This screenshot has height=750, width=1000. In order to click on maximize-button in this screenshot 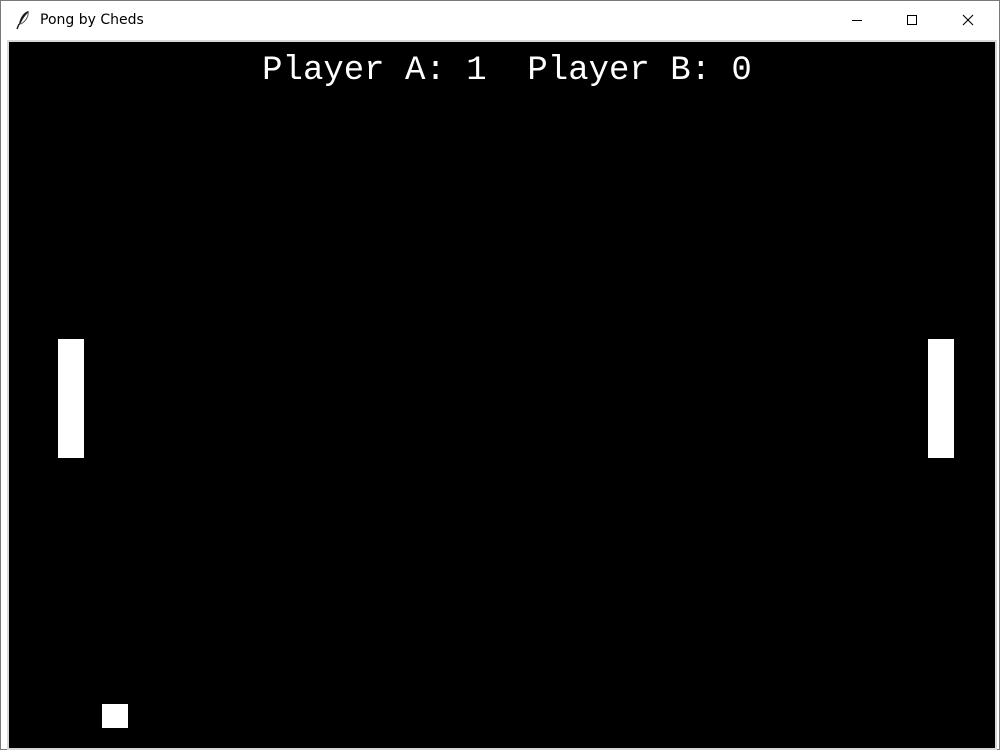, I will do `click(912, 20)`.